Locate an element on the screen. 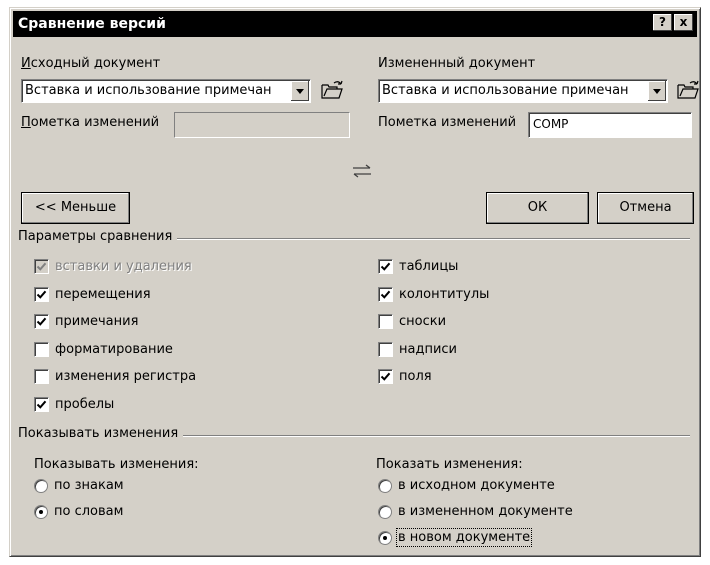 The height and width of the screenshot is (565, 710). checkbox-comparison_settings-right-4: поля is located at coordinates (405, 376).